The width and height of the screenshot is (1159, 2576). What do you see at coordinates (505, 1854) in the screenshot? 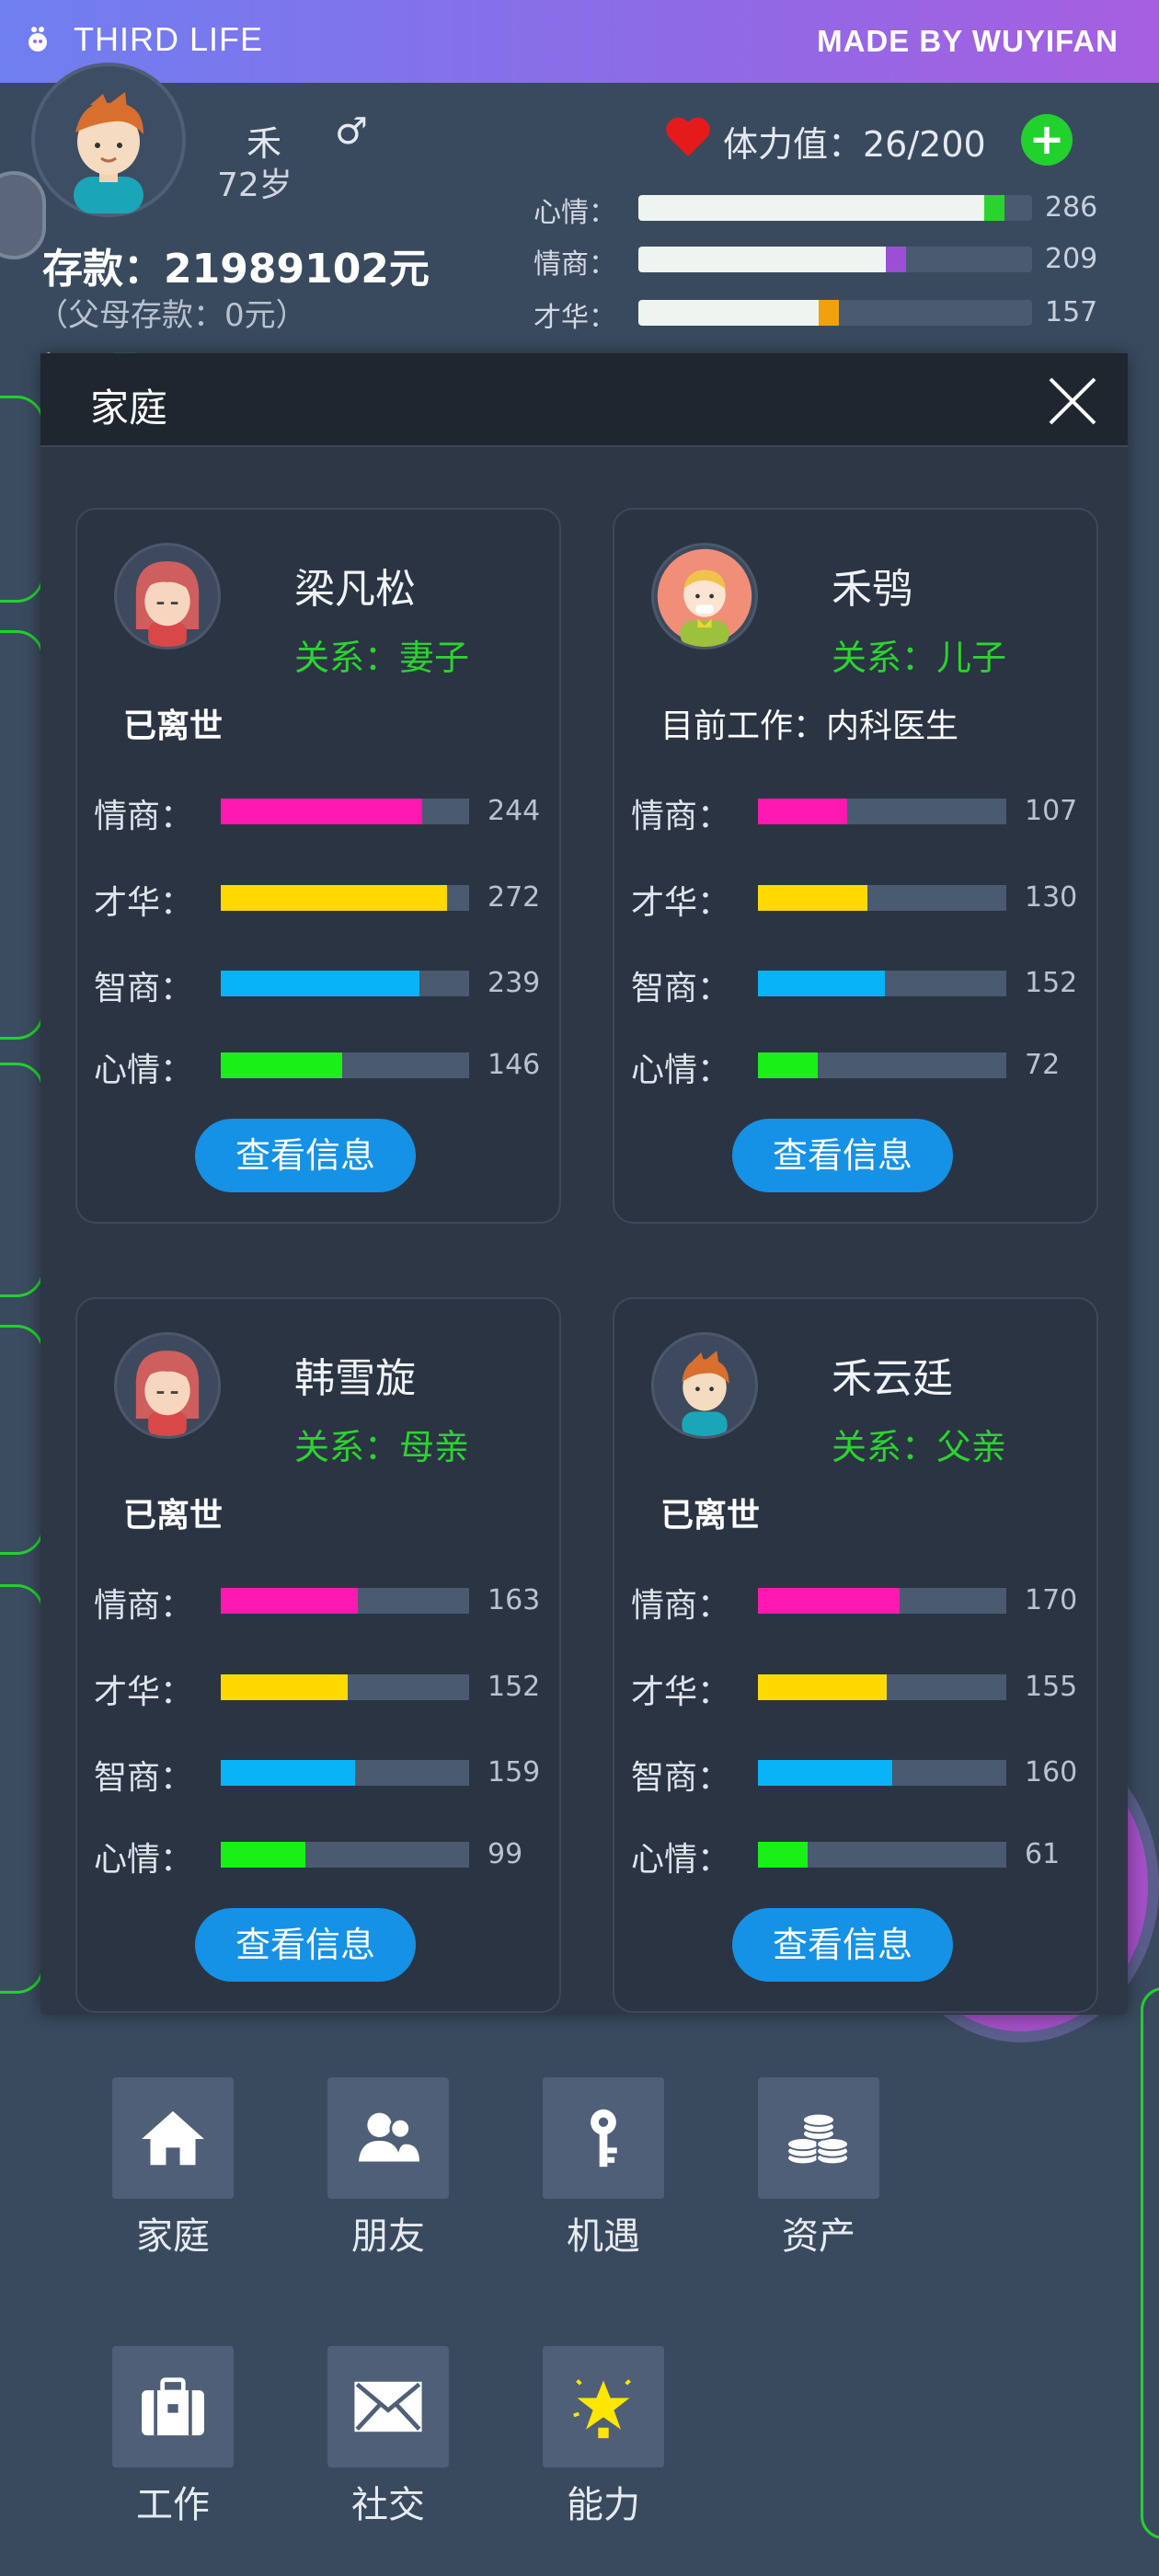
I see `stat-value: 99` at bounding box center [505, 1854].